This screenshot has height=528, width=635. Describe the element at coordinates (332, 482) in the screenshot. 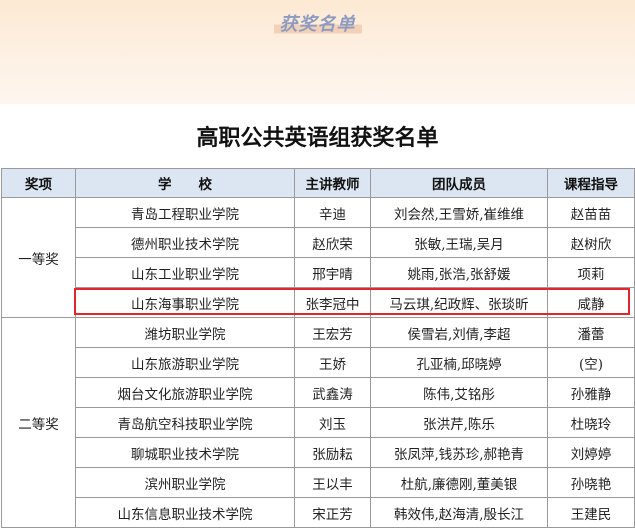

I see `teacher-cell: 王以丰` at that location.